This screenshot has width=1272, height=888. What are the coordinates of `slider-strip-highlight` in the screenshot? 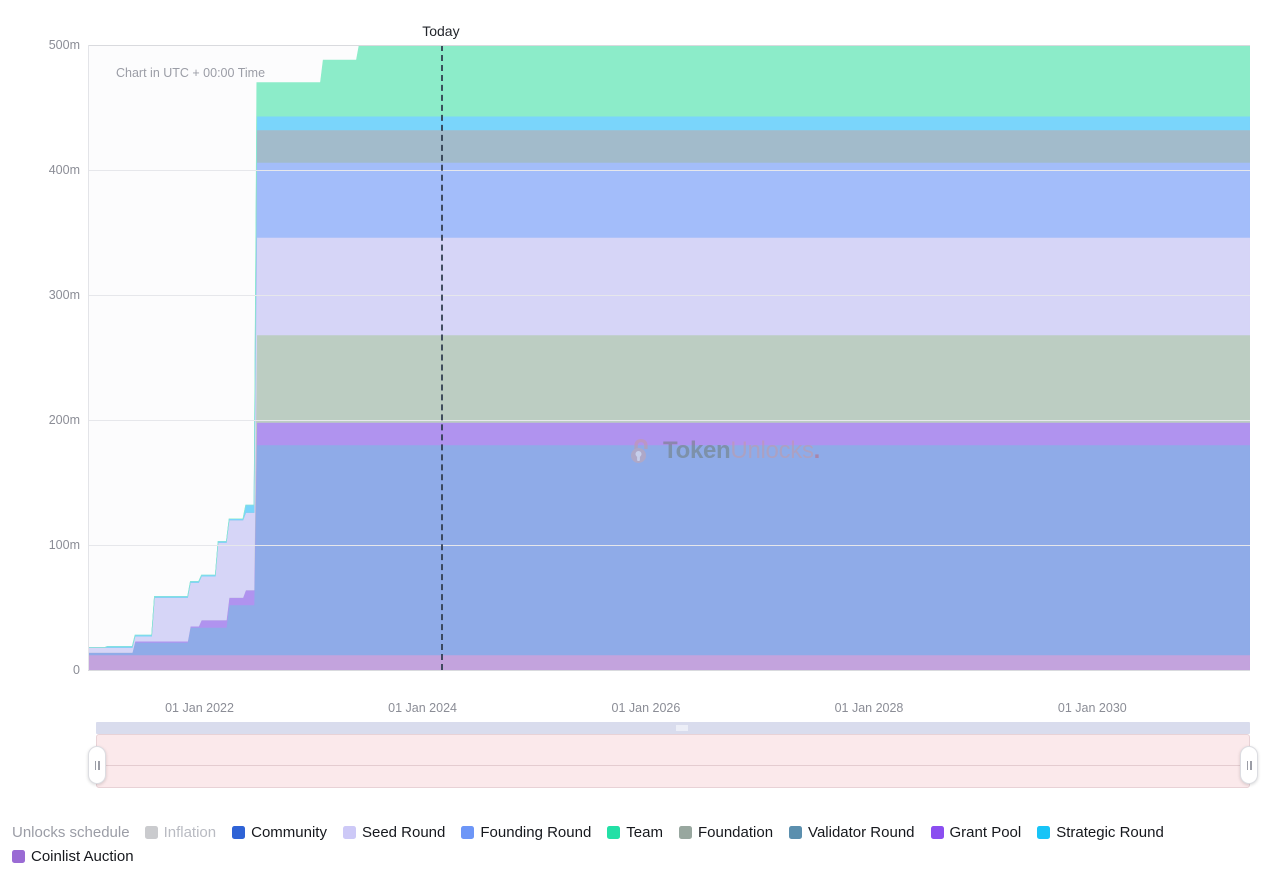 It's located at (682, 728).